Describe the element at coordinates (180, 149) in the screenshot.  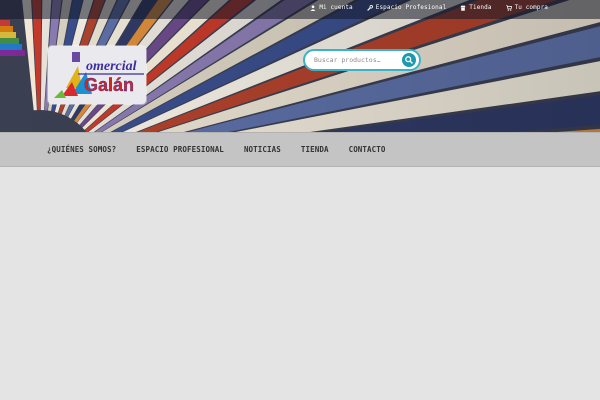
I see `nav-item-professional-space: ESPACIO PROFESIONAL` at that location.